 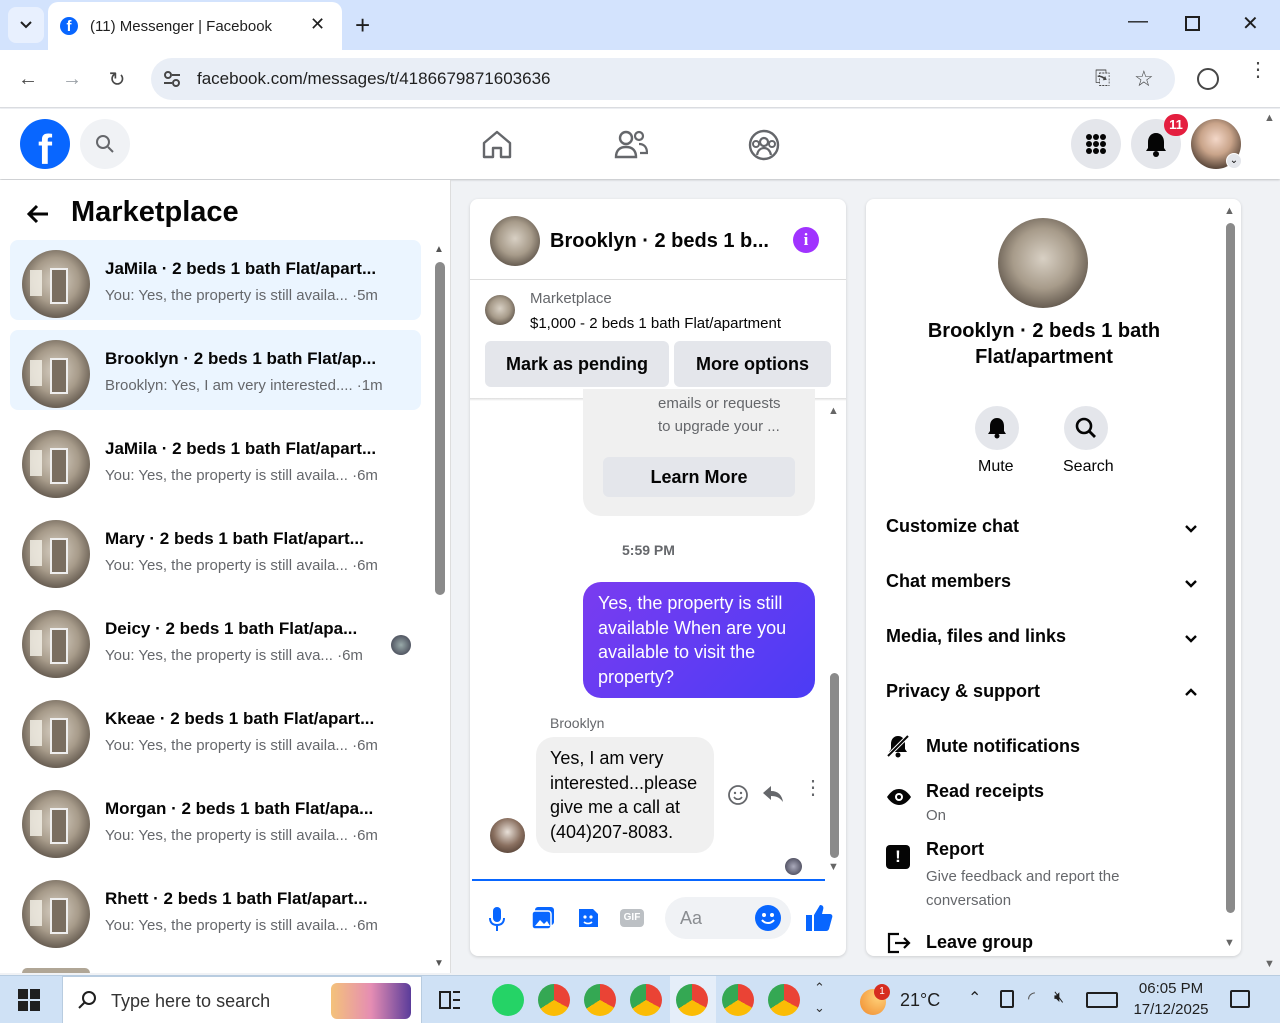 What do you see at coordinates (632, 918) in the screenshot?
I see `gif-icon: GIF` at bounding box center [632, 918].